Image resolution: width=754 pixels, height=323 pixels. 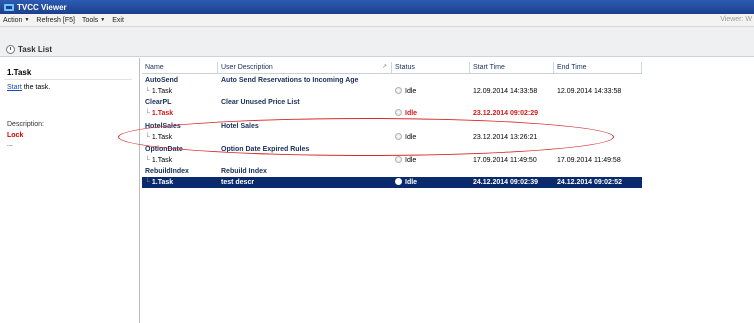 What do you see at coordinates (25, 124) in the screenshot?
I see `description-label: Description:` at bounding box center [25, 124].